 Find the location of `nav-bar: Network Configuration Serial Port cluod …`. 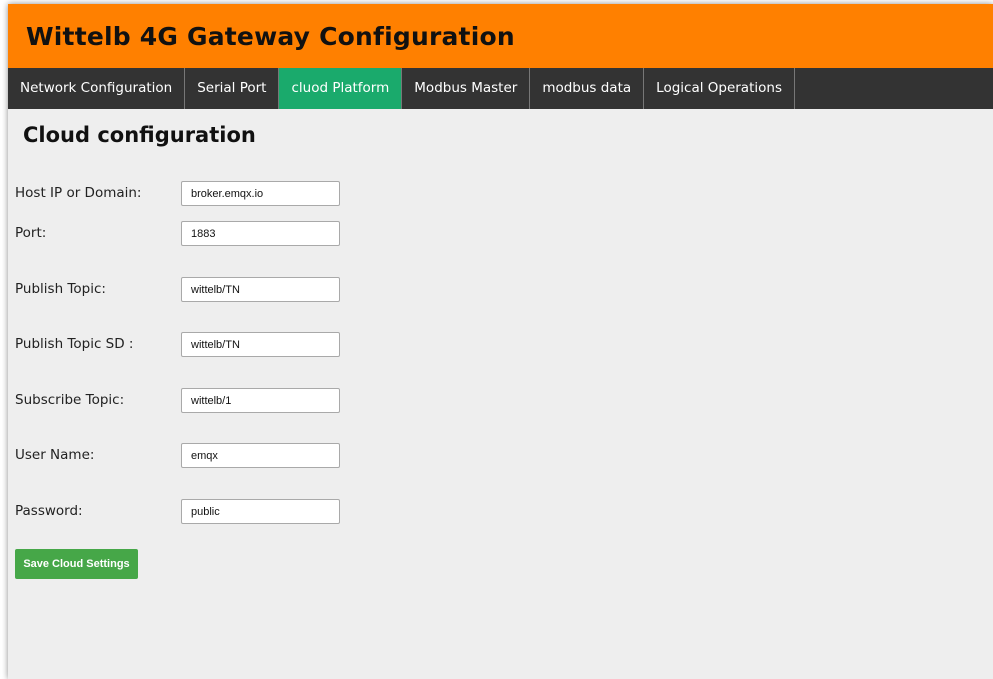

nav-bar: Network Configuration Serial Port cluod … is located at coordinates (500, 88).